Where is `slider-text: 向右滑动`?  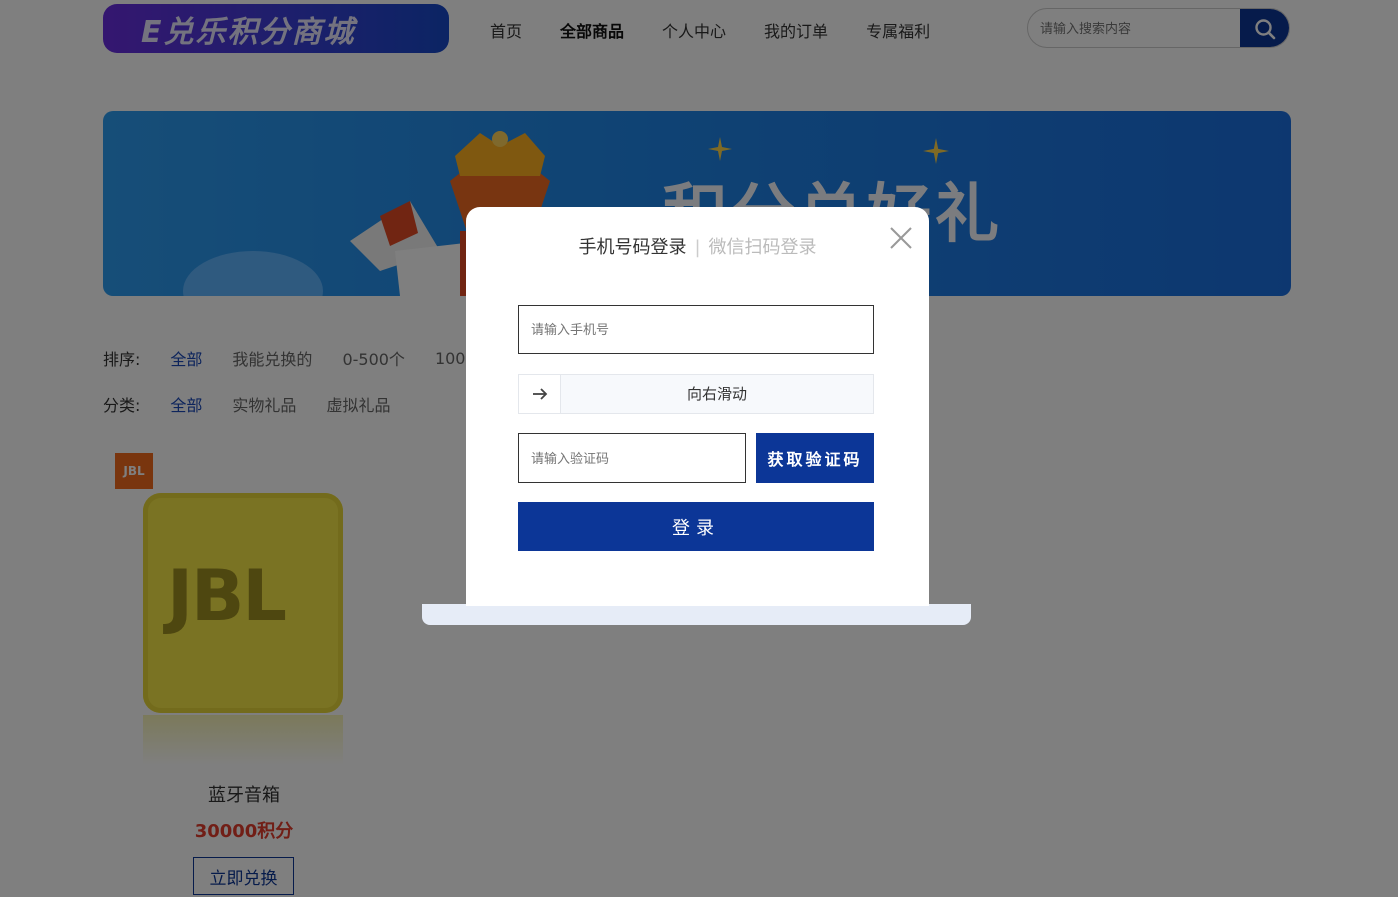 slider-text: 向右滑动 is located at coordinates (716, 394).